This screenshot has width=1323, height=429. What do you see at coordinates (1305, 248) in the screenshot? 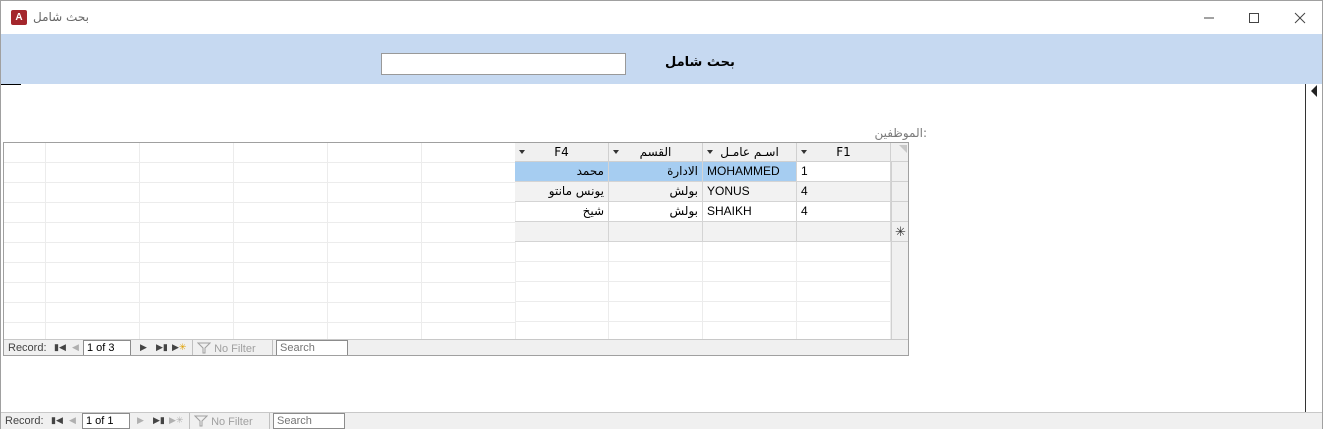
I see `form-right-border` at bounding box center [1305, 248].